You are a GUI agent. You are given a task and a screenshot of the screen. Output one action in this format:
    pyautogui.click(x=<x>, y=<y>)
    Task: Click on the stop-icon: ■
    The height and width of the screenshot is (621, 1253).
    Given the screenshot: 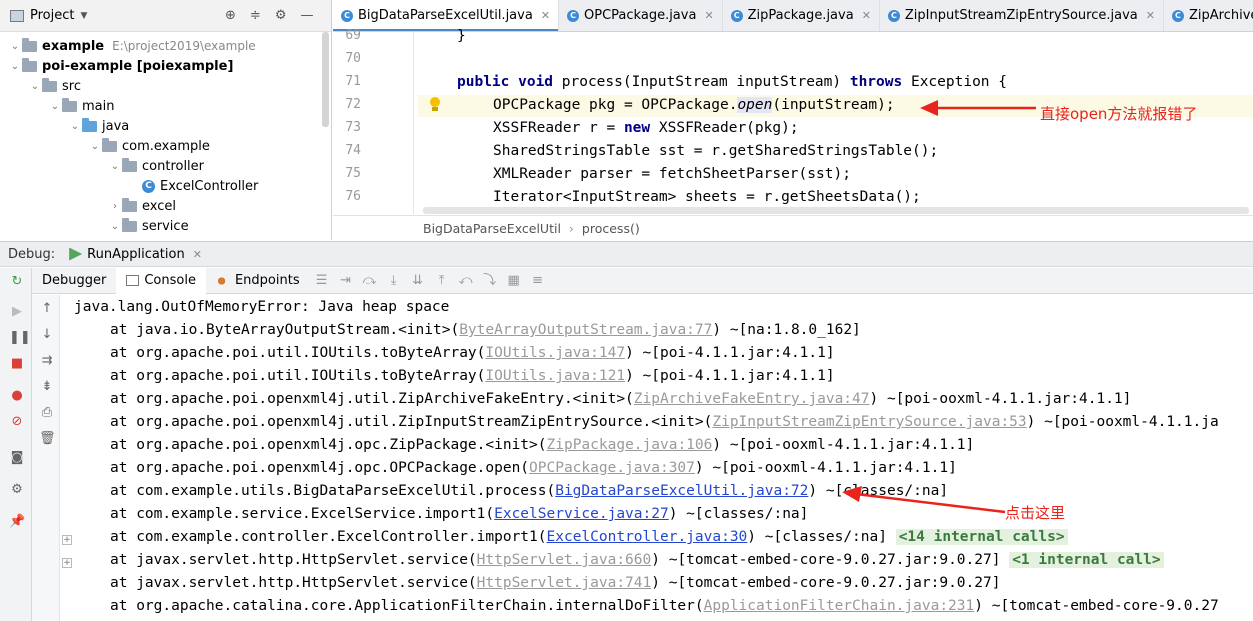 What is the action you would take?
    pyautogui.click(x=17, y=364)
    